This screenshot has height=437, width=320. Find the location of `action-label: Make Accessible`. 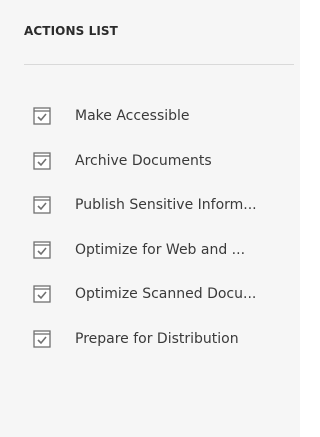

action-label: Make Accessible is located at coordinates (132, 116).